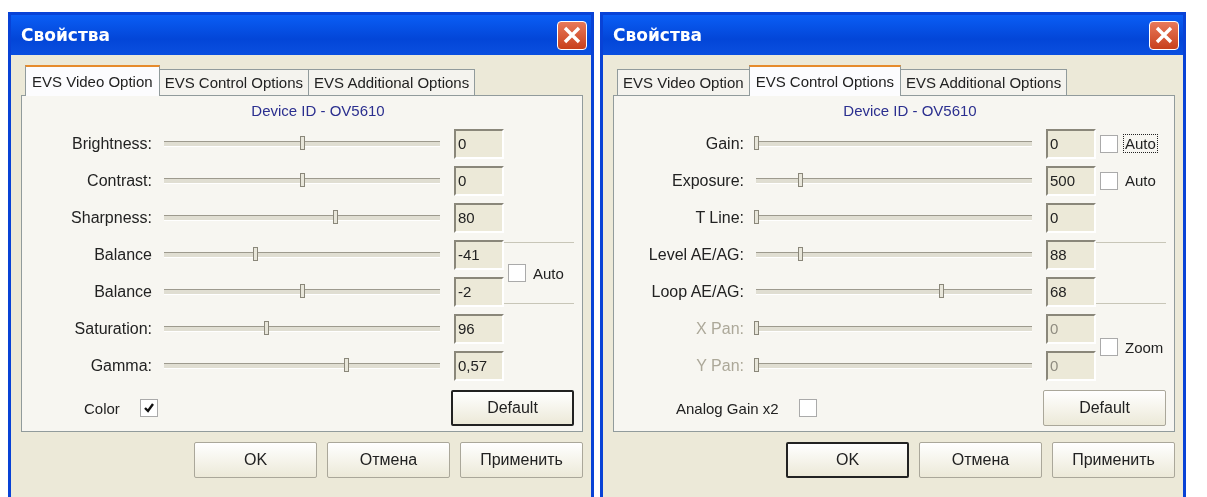  What do you see at coordinates (696, 254) in the screenshot?
I see `slider-label: Level AE/AG:` at bounding box center [696, 254].